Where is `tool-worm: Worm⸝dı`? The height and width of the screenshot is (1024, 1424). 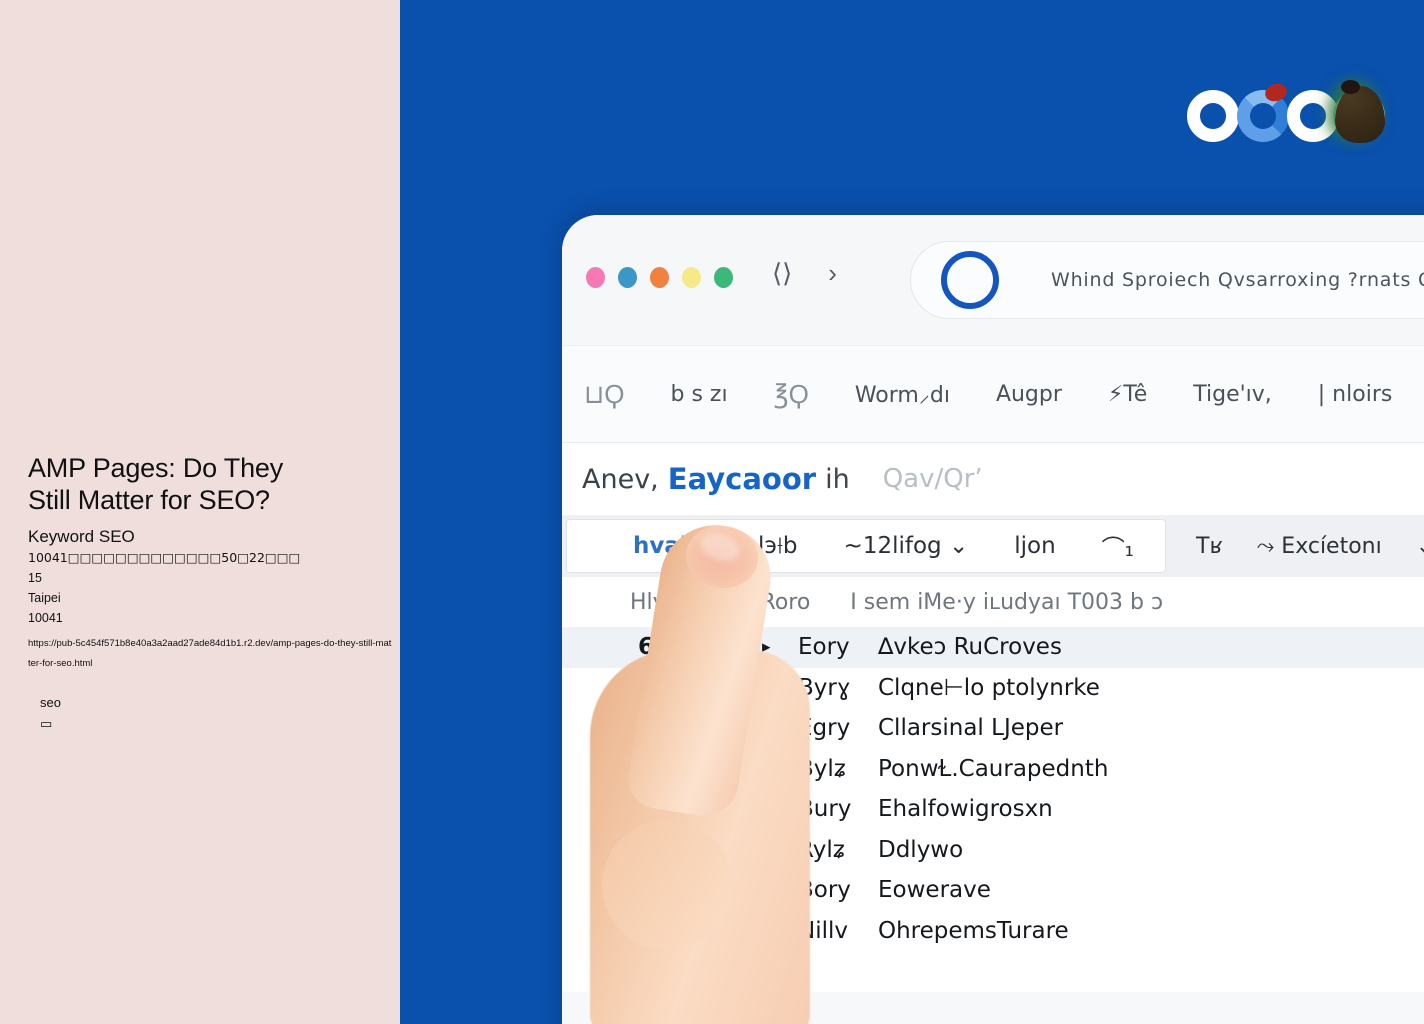 tool-worm: Worm⸝dı is located at coordinates (902, 394).